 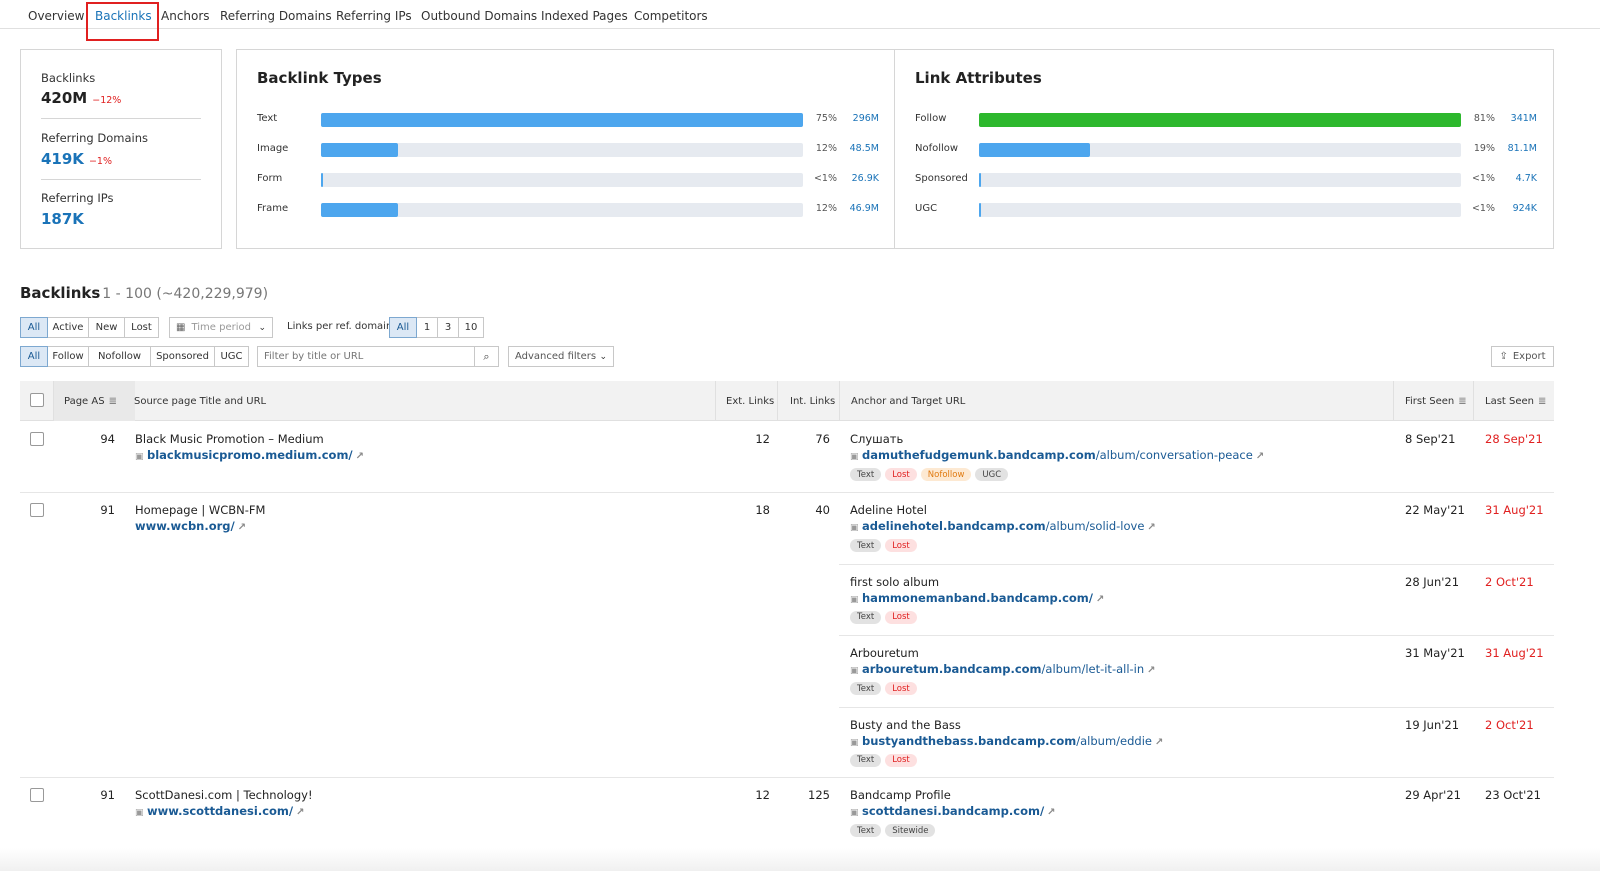 I want to click on column-header-page-as: Page AS ≣, so click(x=94, y=401).